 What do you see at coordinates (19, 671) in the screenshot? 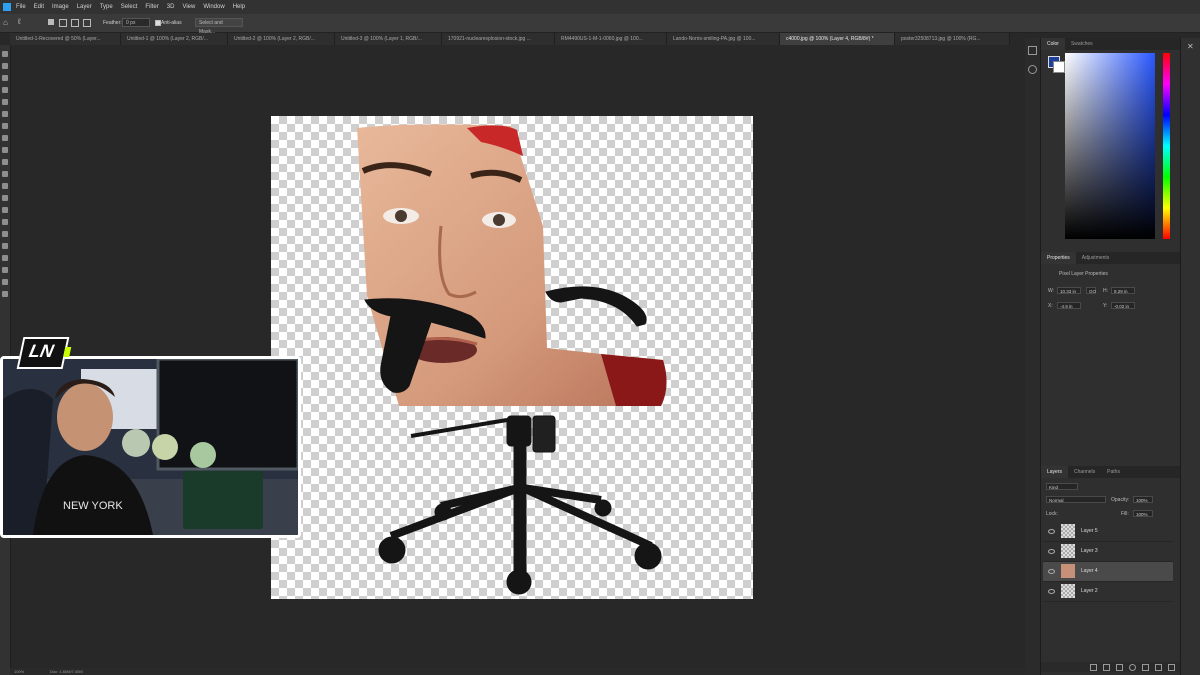
I see `zoom-level: 100%` at bounding box center [19, 671].